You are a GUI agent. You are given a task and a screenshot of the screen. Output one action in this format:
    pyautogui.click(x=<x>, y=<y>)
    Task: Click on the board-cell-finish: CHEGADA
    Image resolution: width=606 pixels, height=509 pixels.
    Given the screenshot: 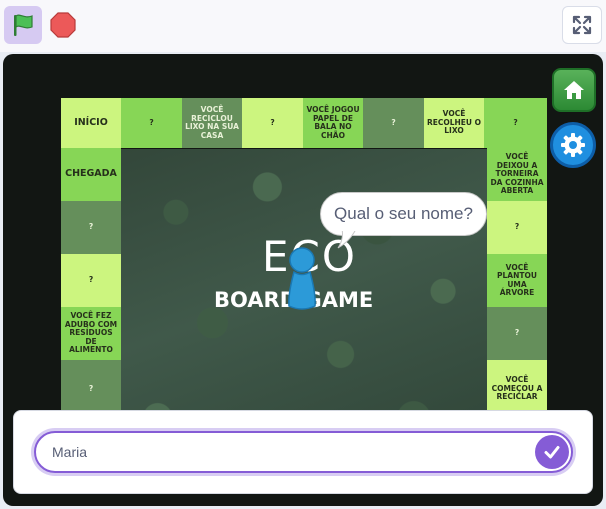 What is the action you would take?
    pyautogui.click(x=91, y=174)
    